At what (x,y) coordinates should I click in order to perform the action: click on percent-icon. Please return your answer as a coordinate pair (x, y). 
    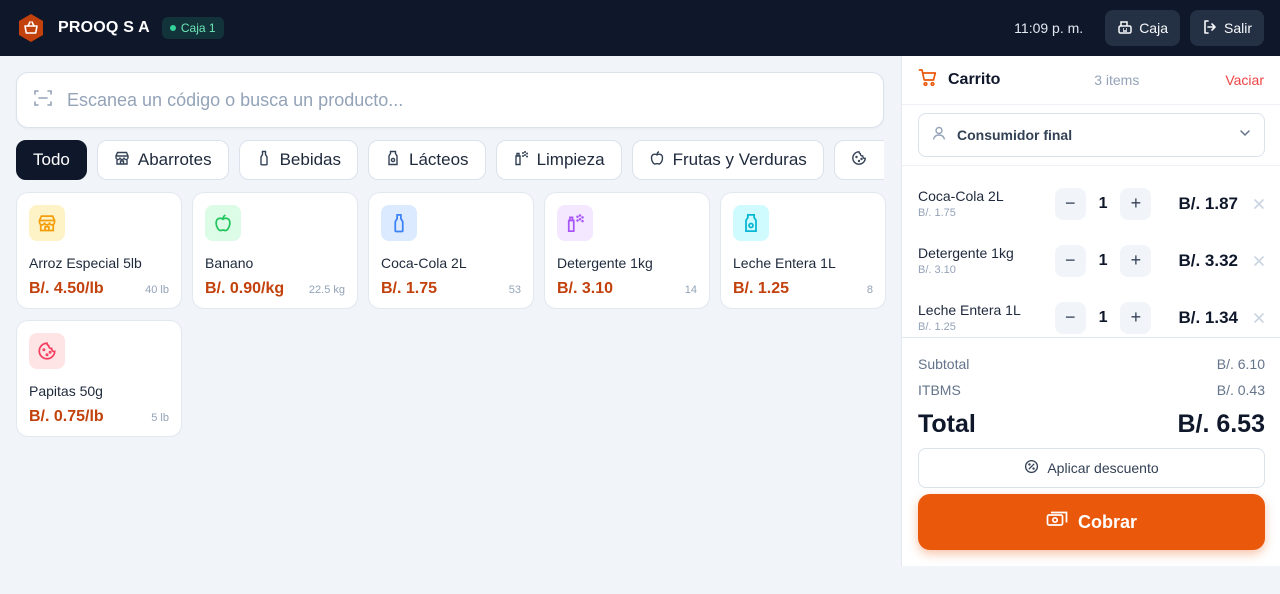
    Looking at the image, I should click on (1031, 468).